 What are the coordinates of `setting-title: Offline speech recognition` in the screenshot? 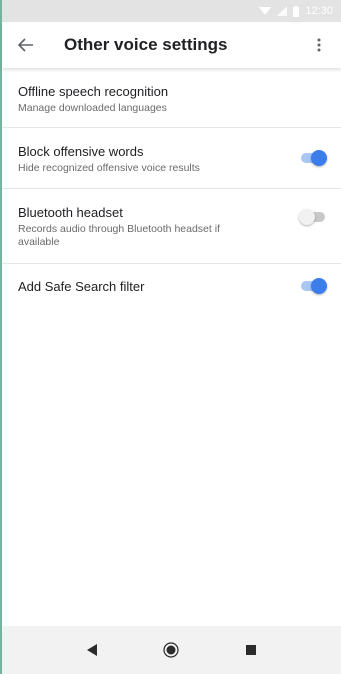 It's located at (93, 91).